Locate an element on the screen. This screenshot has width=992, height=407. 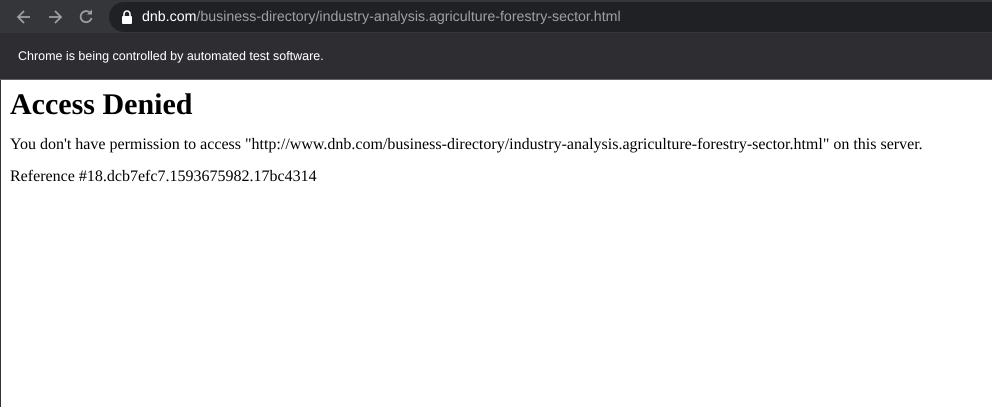
address-bar: dnb.com/business-directory/industry-analysis.agriculture-forestry-sector.html is located at coordinates (550, 17).